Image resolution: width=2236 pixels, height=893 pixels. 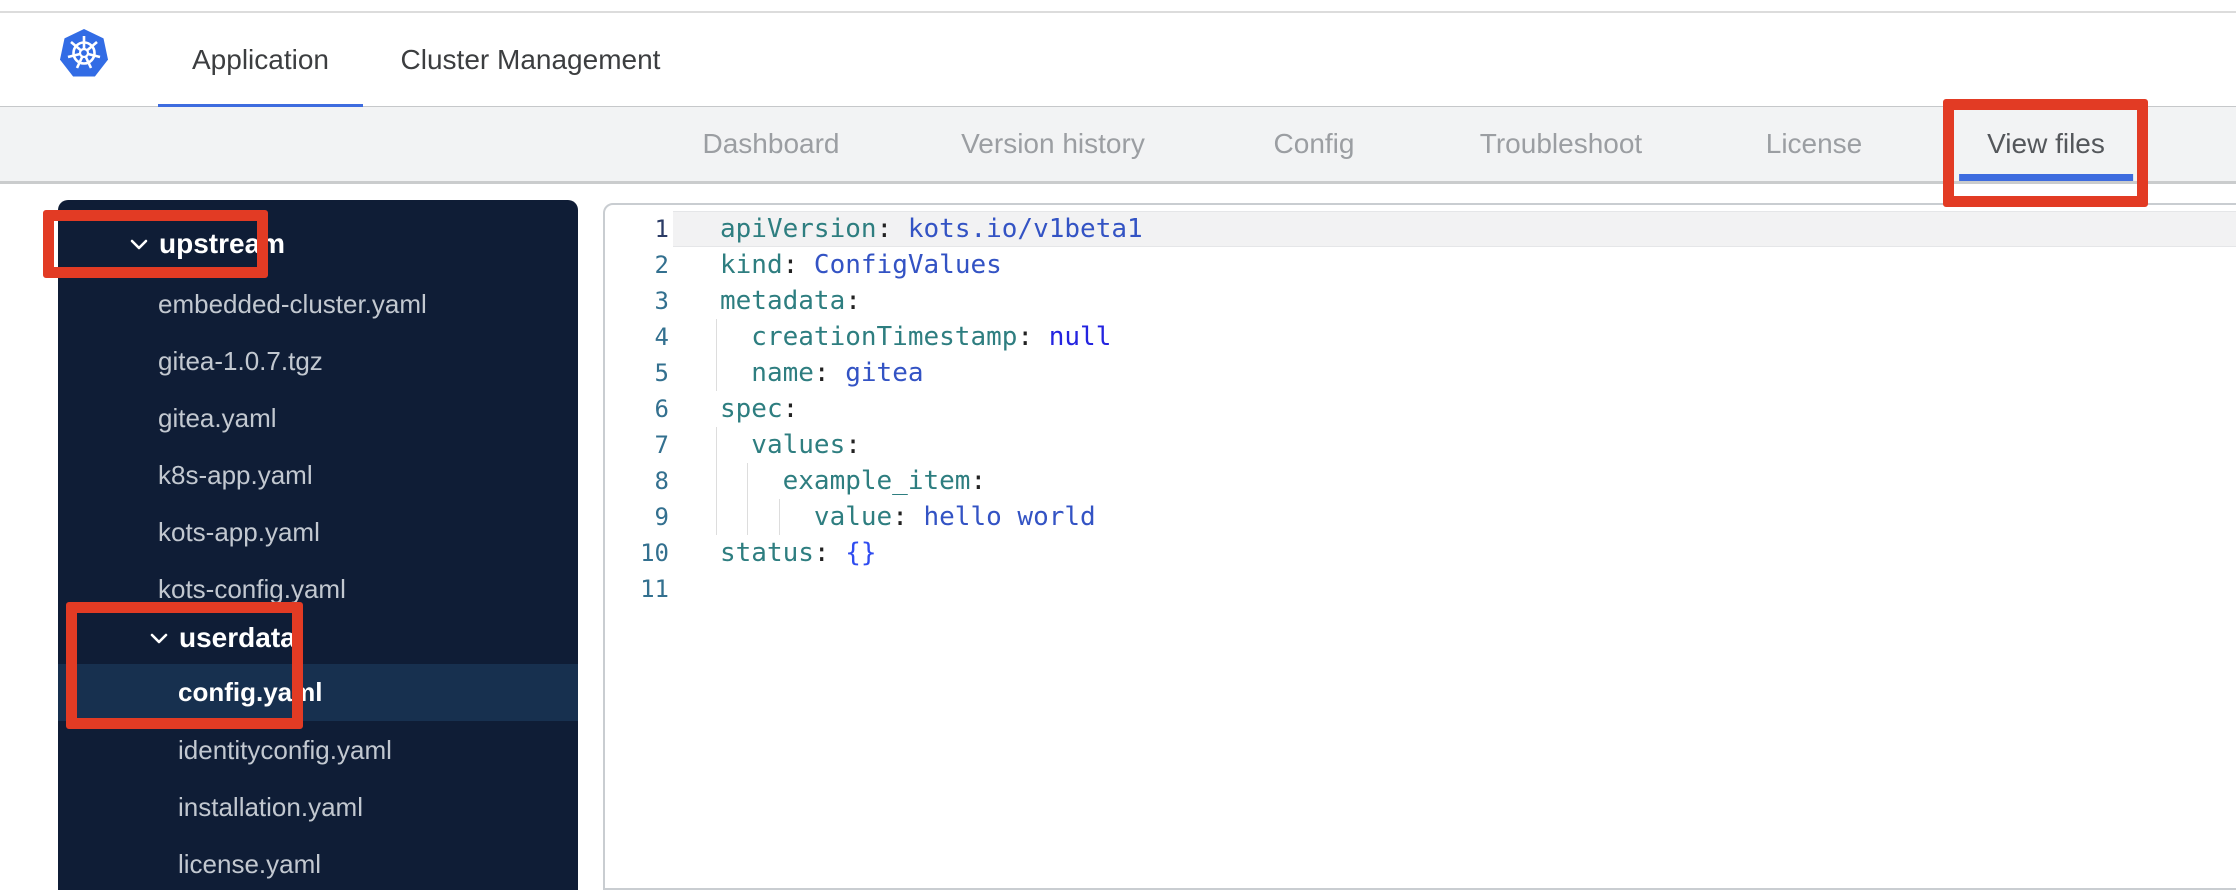 I want to click on tree-file-embedded-cluster.yaml: embedded-cluster.yaml, so click(x=318, y=304).